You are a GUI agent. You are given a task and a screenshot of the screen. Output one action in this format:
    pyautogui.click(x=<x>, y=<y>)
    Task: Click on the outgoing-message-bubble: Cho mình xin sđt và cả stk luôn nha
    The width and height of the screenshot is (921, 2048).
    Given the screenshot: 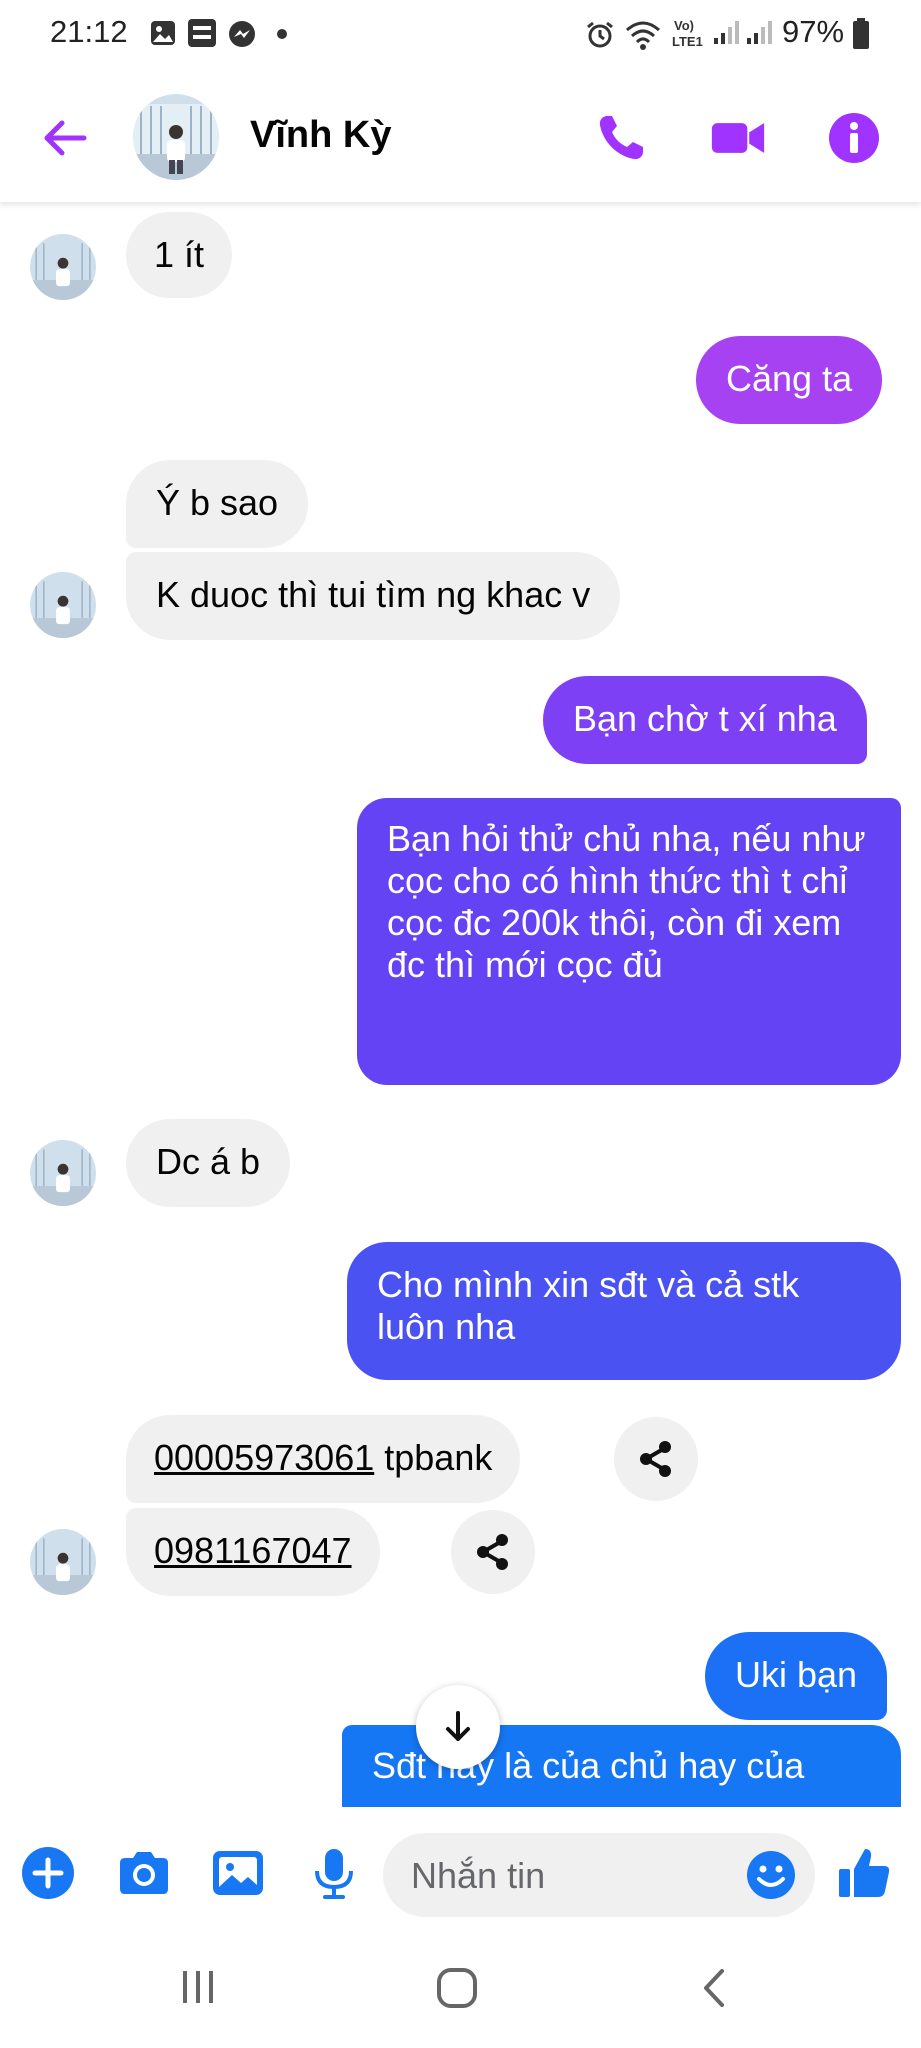 What is the action you would take?
    pyautogui.click(x=624, y=1311)
    